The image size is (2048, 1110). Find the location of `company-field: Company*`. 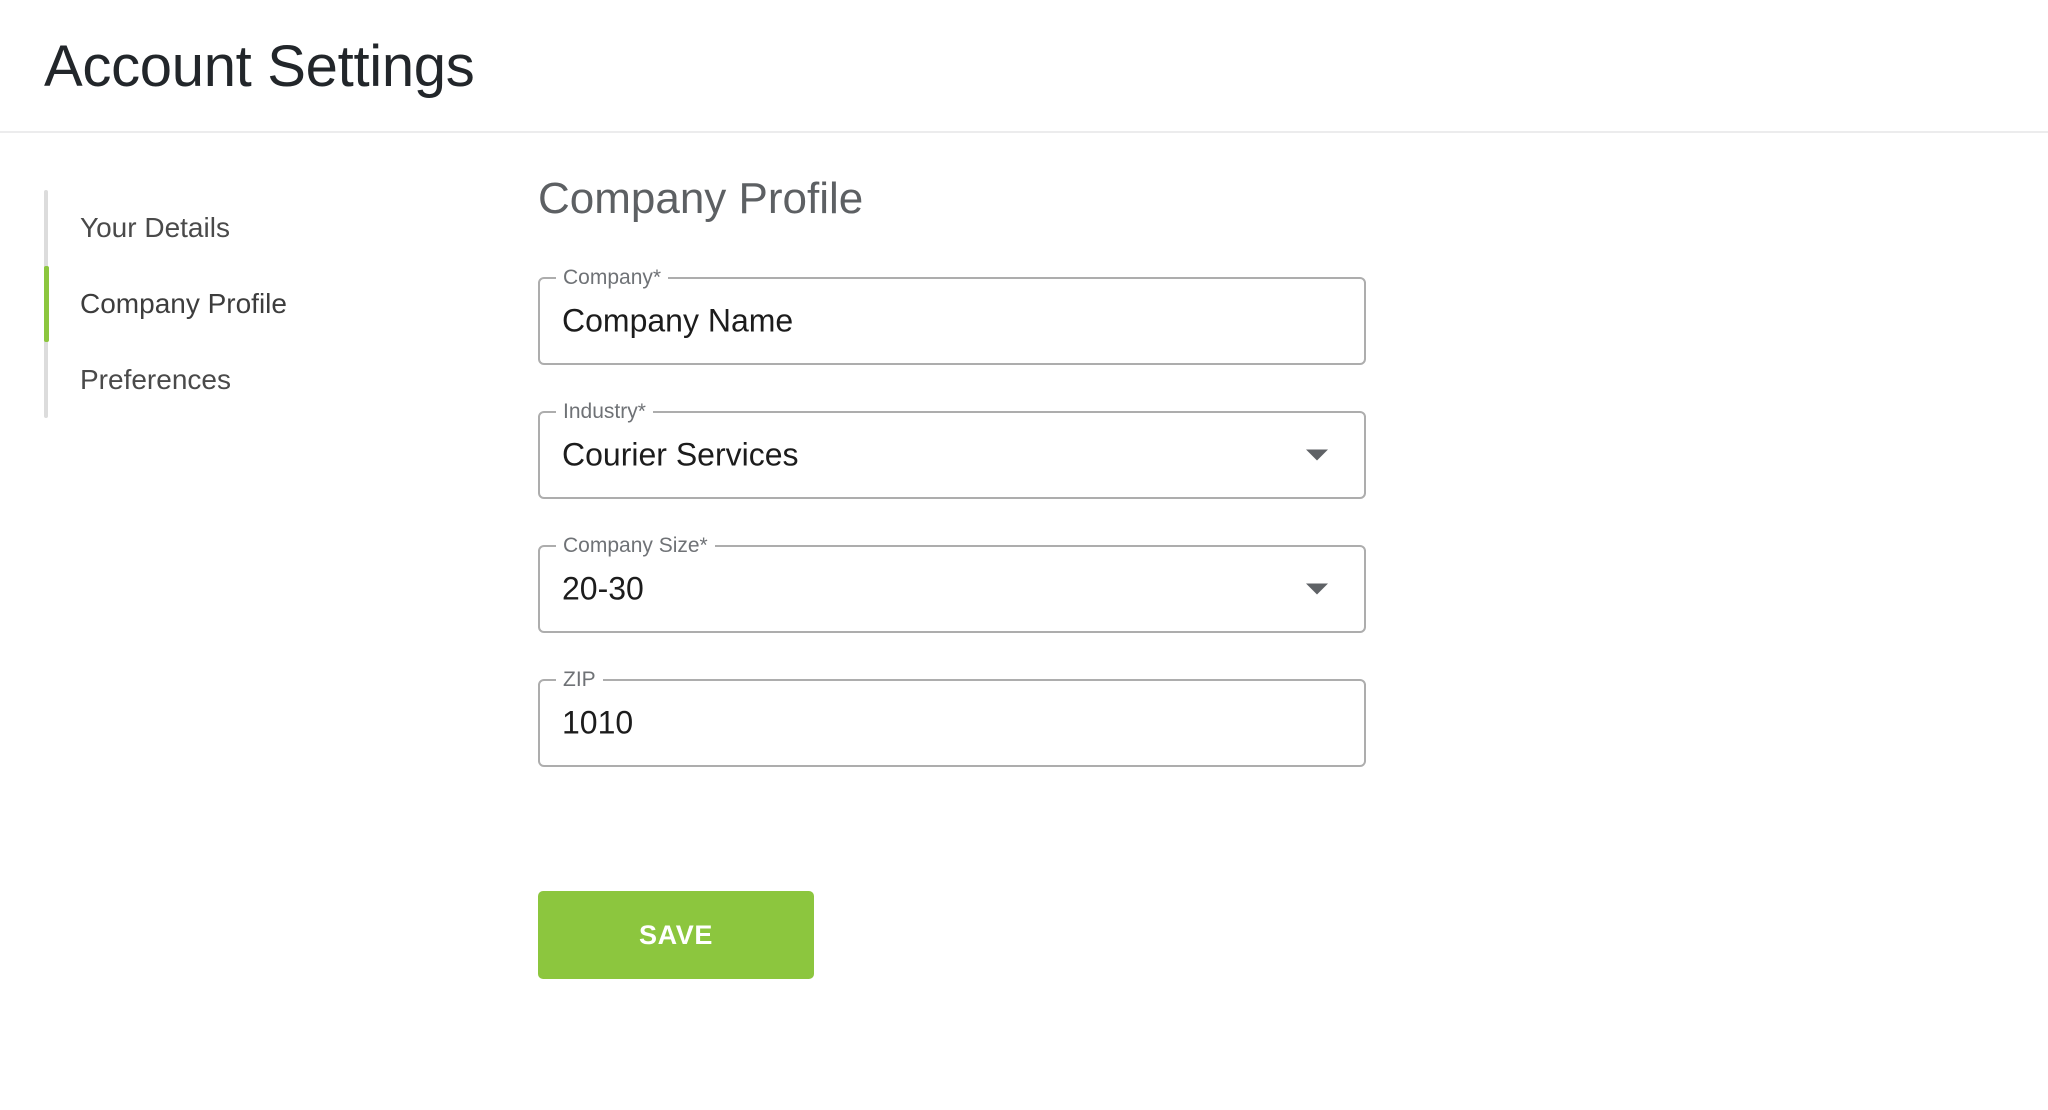

company-field: Company* is located at coordinates (952, 315).